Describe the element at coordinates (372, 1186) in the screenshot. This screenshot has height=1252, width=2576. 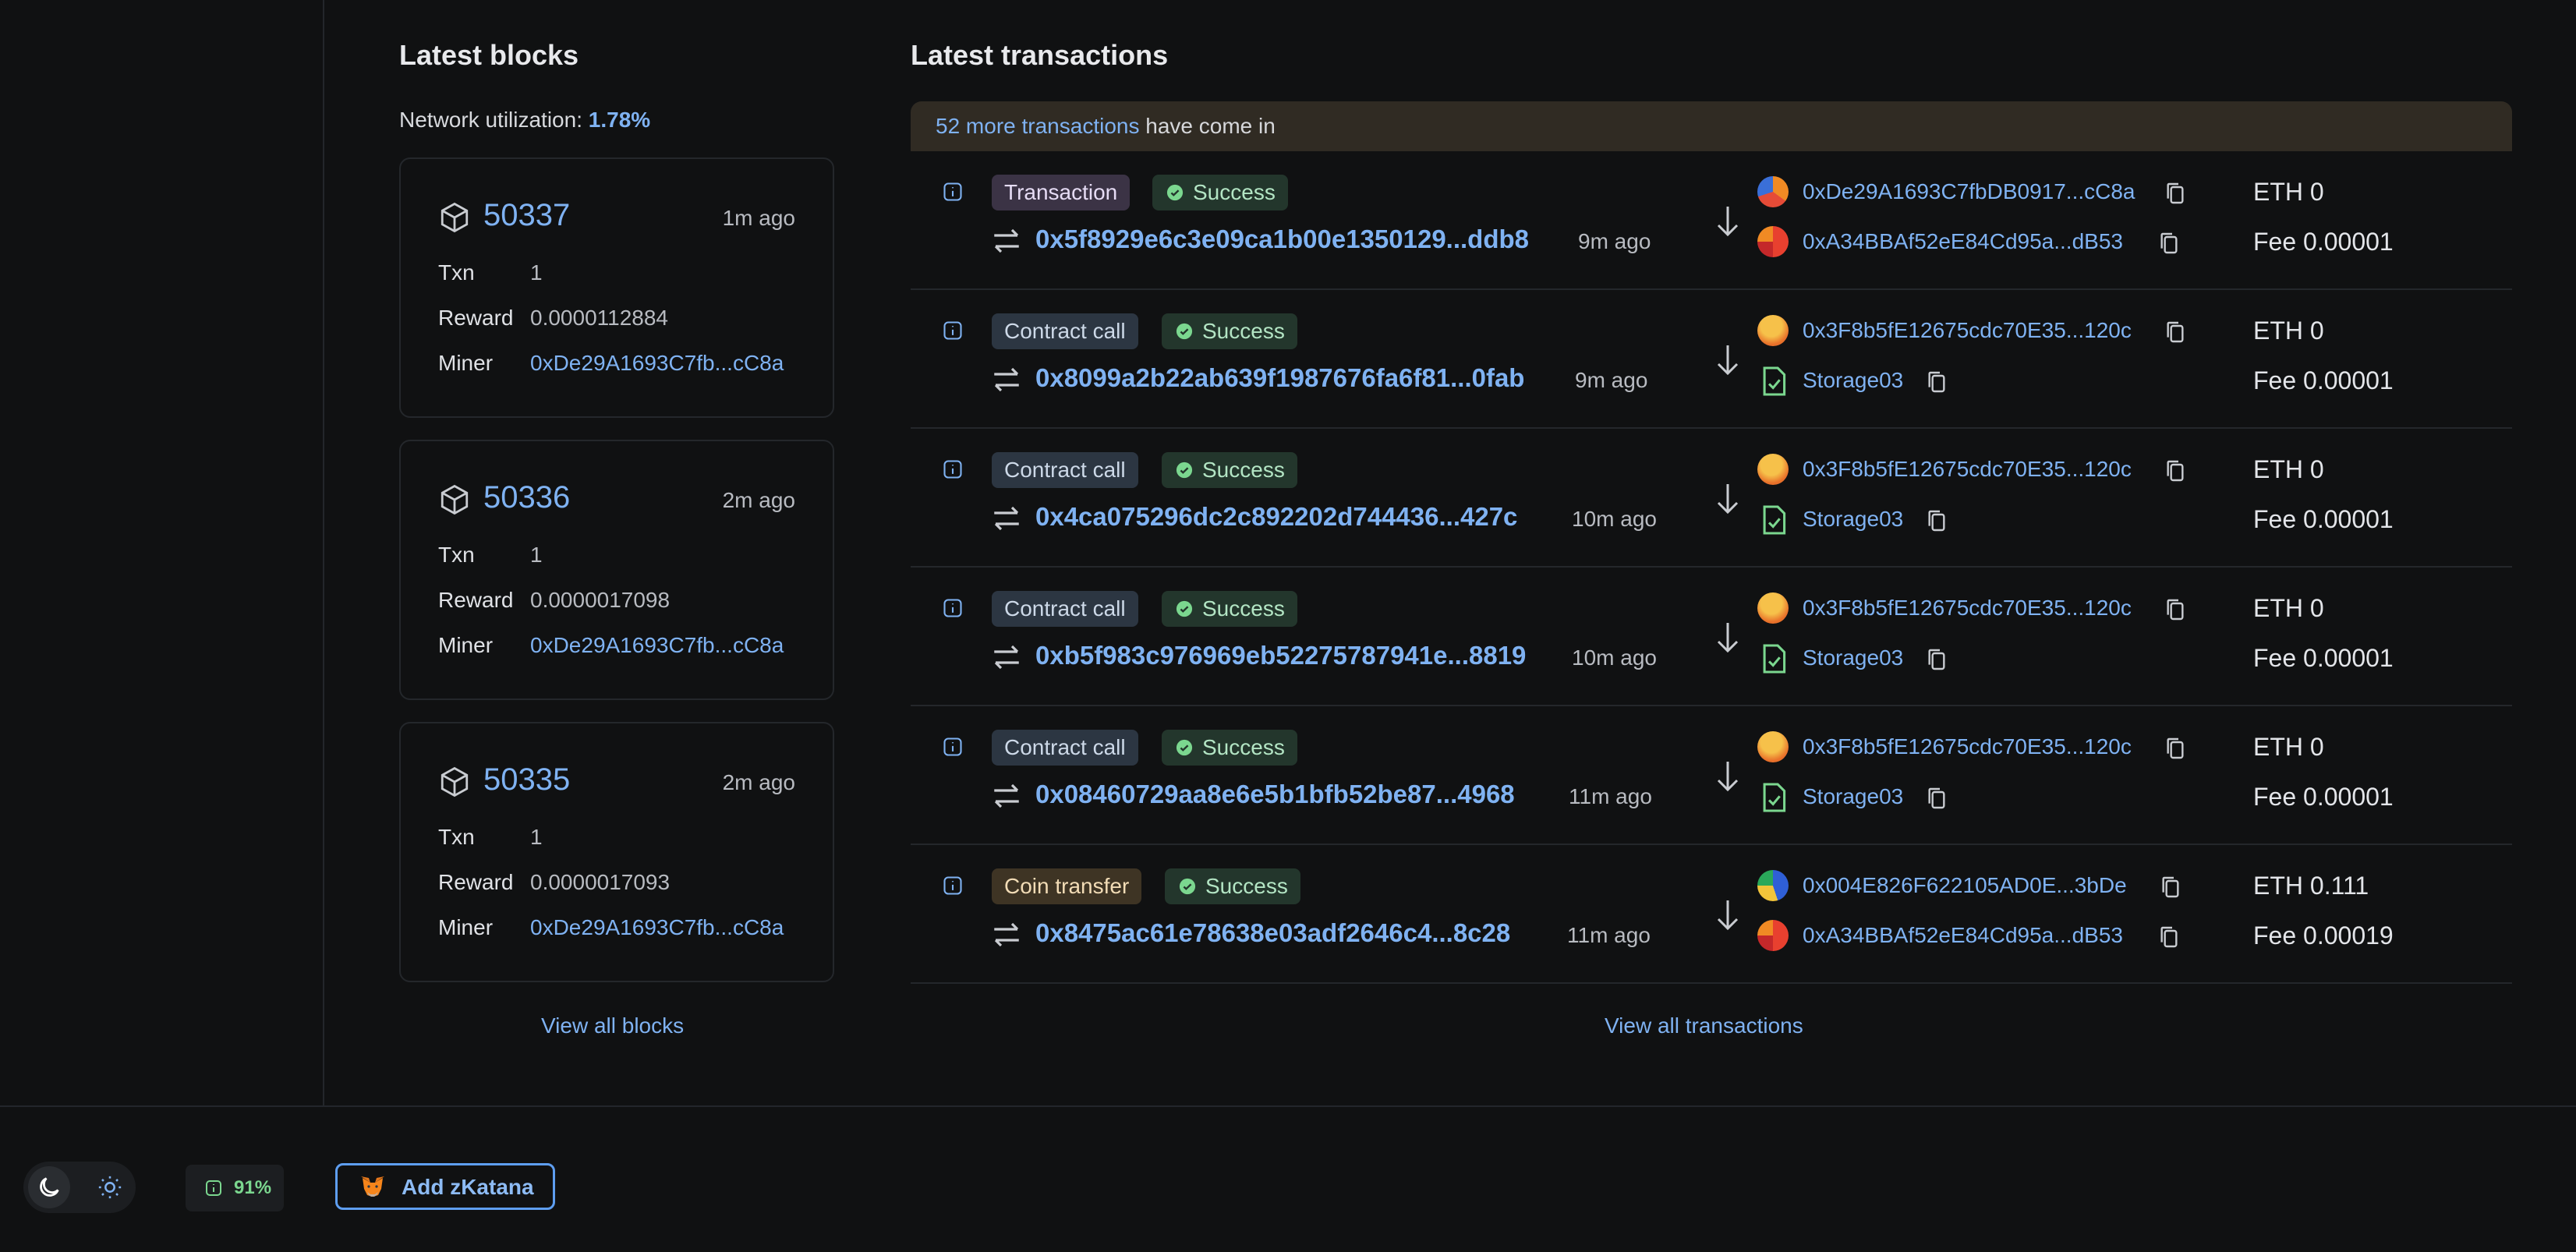
I see `metamask-fox-icon` at that location.